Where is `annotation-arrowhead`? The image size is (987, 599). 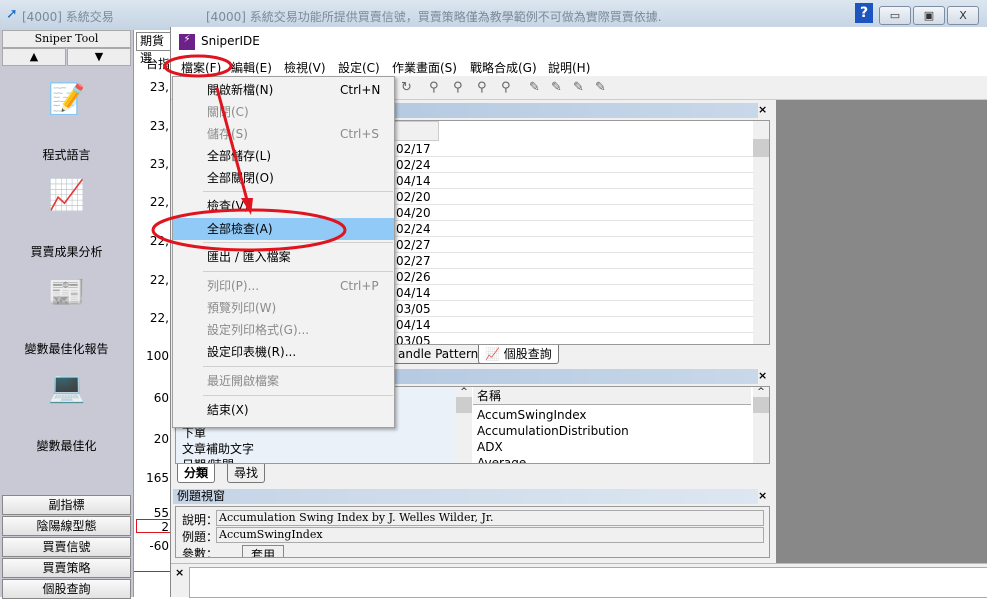 annotation-arrowhead is located at coordinates (247, 206).